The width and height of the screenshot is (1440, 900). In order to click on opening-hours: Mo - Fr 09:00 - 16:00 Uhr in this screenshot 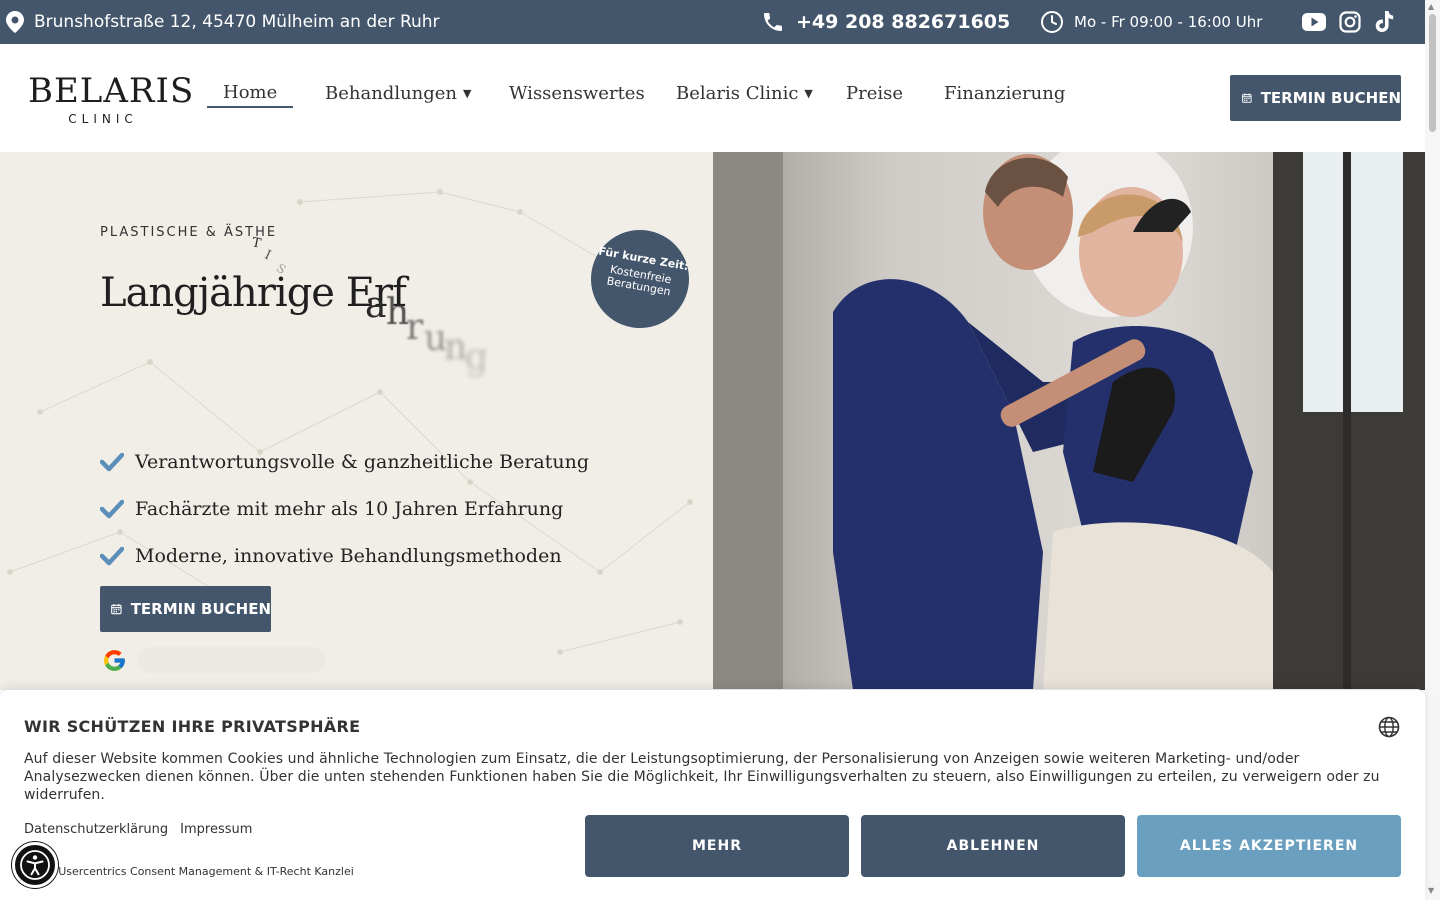, I will do `click(1151, 22)`.